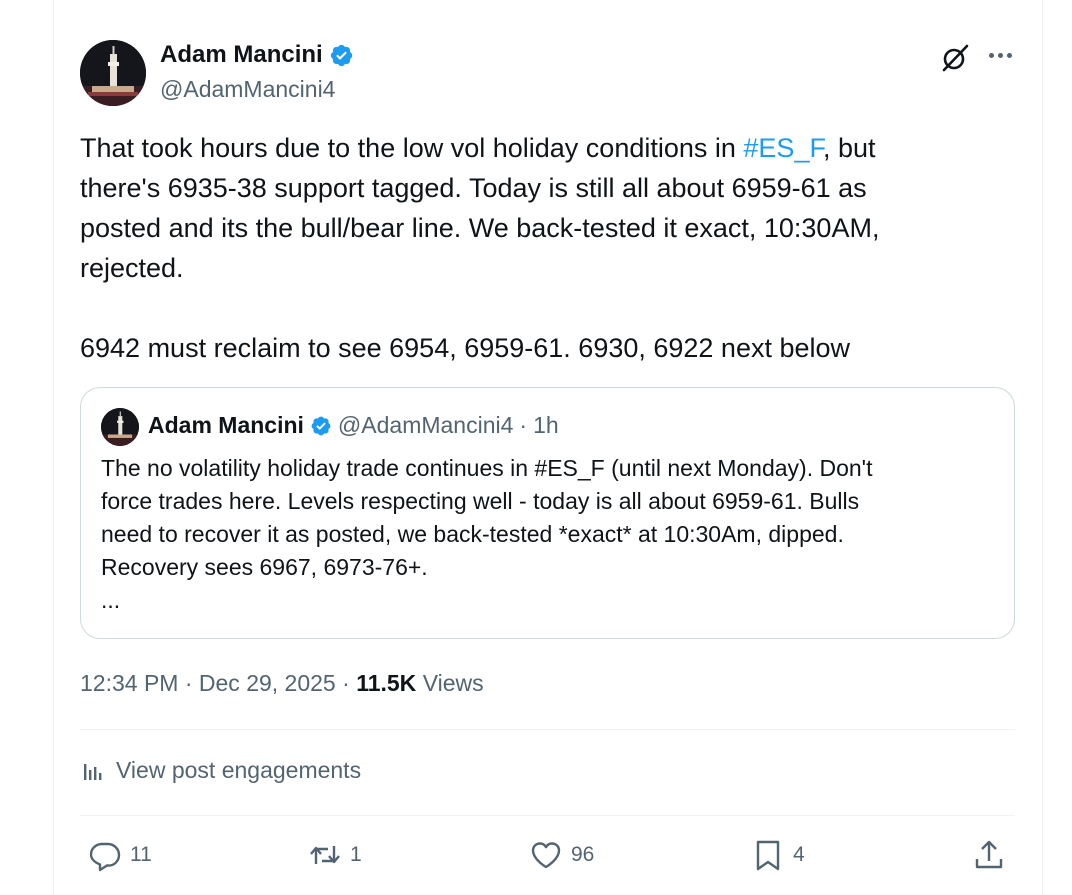 The height and width of the screenshot is (895, 1072). Describe the element at coordinates (129, 683) in the screenshot. I see `tweet-time: 12:34 PM` at that location.